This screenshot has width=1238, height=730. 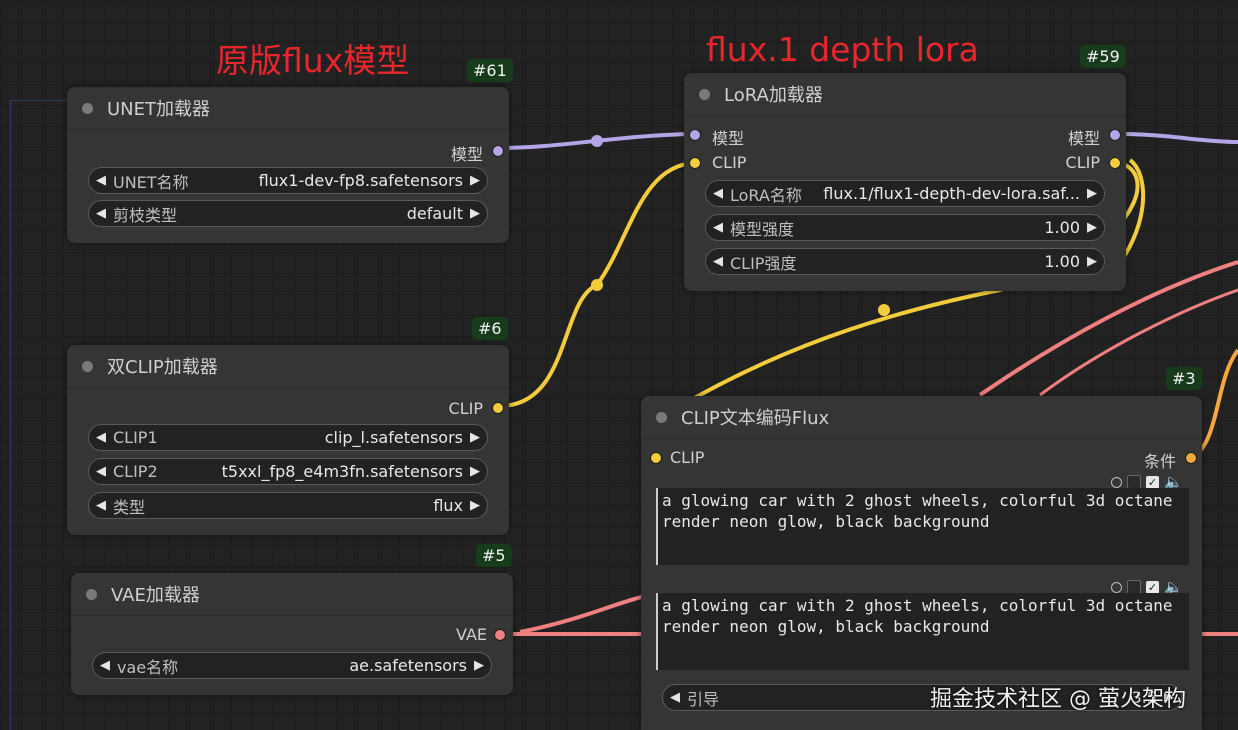 What do you see at coordinates (148, 667) in the screenshot?
I see `widget-label: vae名称` at bounding box center [148, 667].